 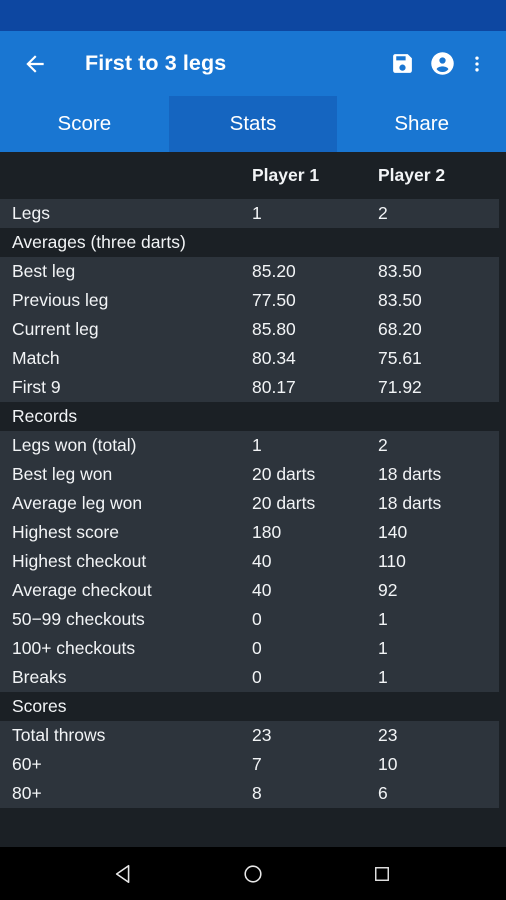 What do you see at coordinates (45, 416) in the screenshot?
I see `section-header-label: Records` at bounding box center [45, 416].